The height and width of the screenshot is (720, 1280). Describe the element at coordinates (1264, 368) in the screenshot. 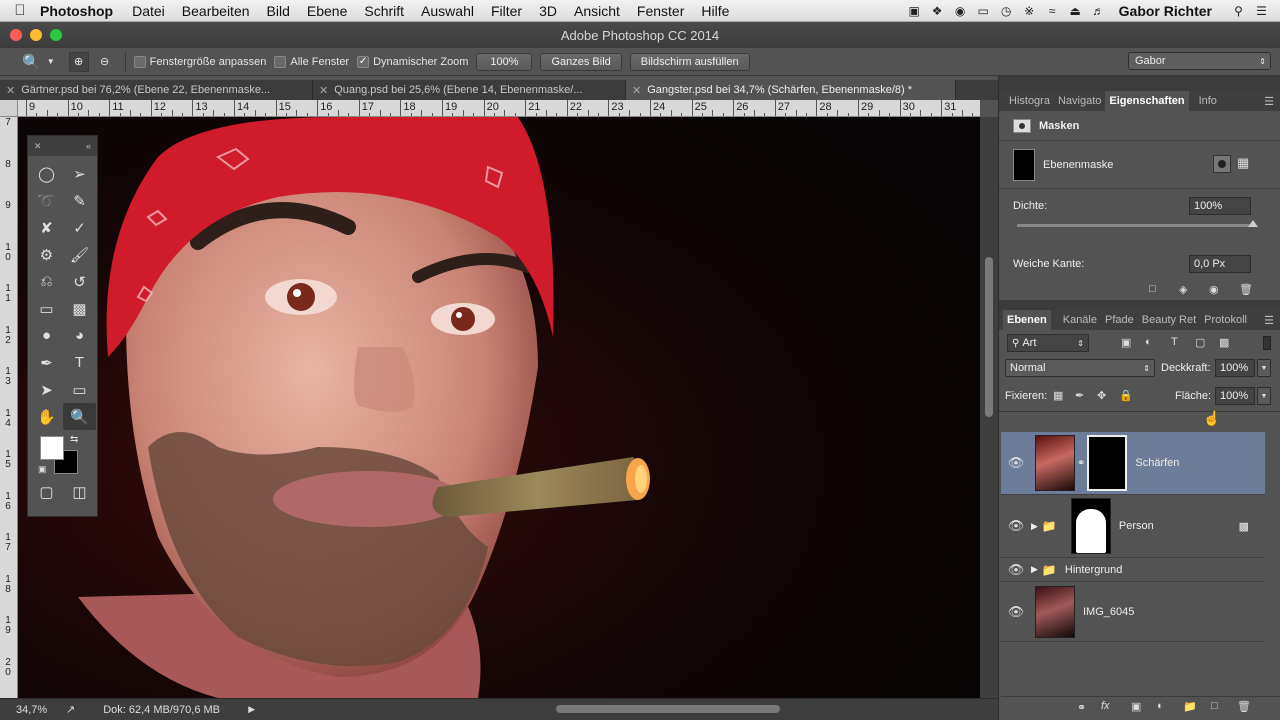

I see `opacity-dropdown-icon: ▼` at that location.